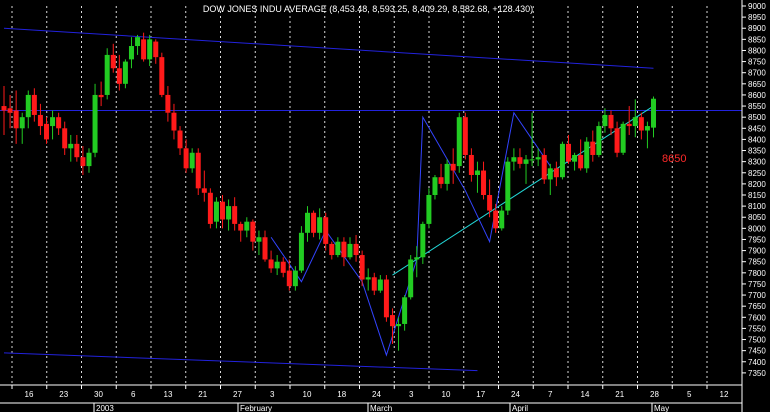  Describe the element at coordinates (29, 394) in the screenshot. I see `x-day-label: 16` at that location.